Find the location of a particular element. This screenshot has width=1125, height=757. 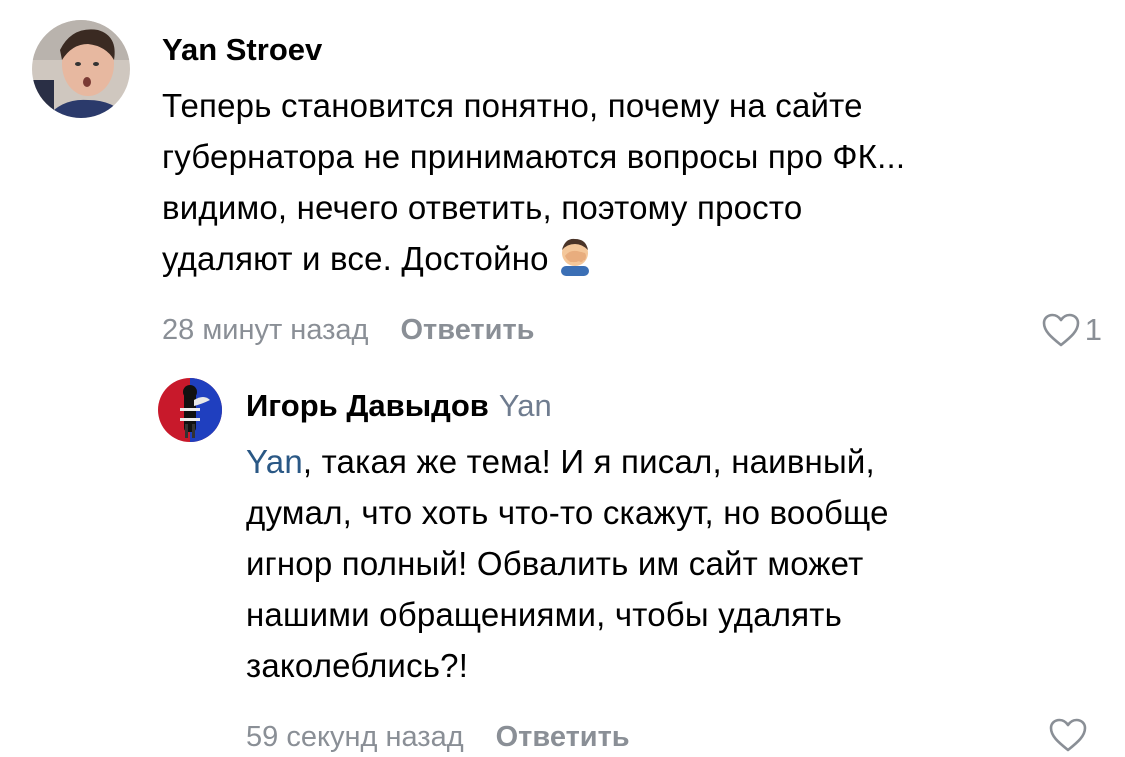

comment-time: 59 секунд назад is located at coordinates (355, 737).